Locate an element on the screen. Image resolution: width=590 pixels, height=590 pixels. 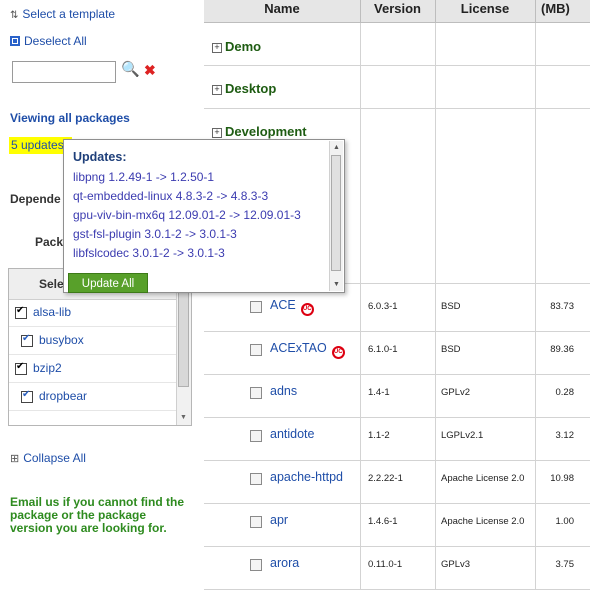
package-version: 1.4.6-1 is located at coordinates (383, 521).